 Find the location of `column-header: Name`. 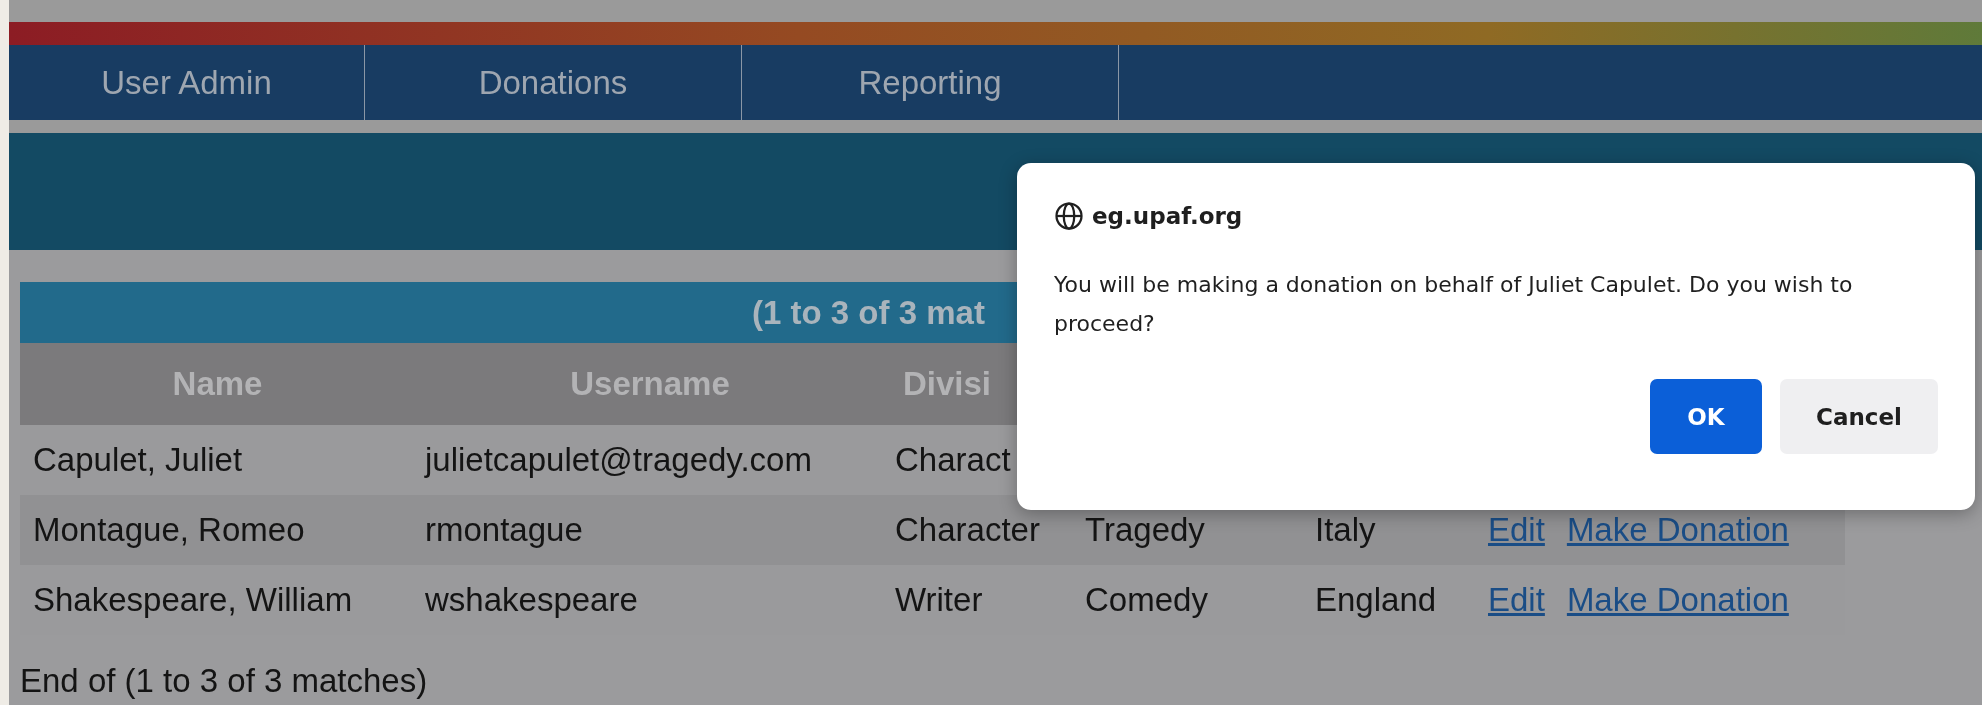

column-header: Name is located at coordinates (217, 384).